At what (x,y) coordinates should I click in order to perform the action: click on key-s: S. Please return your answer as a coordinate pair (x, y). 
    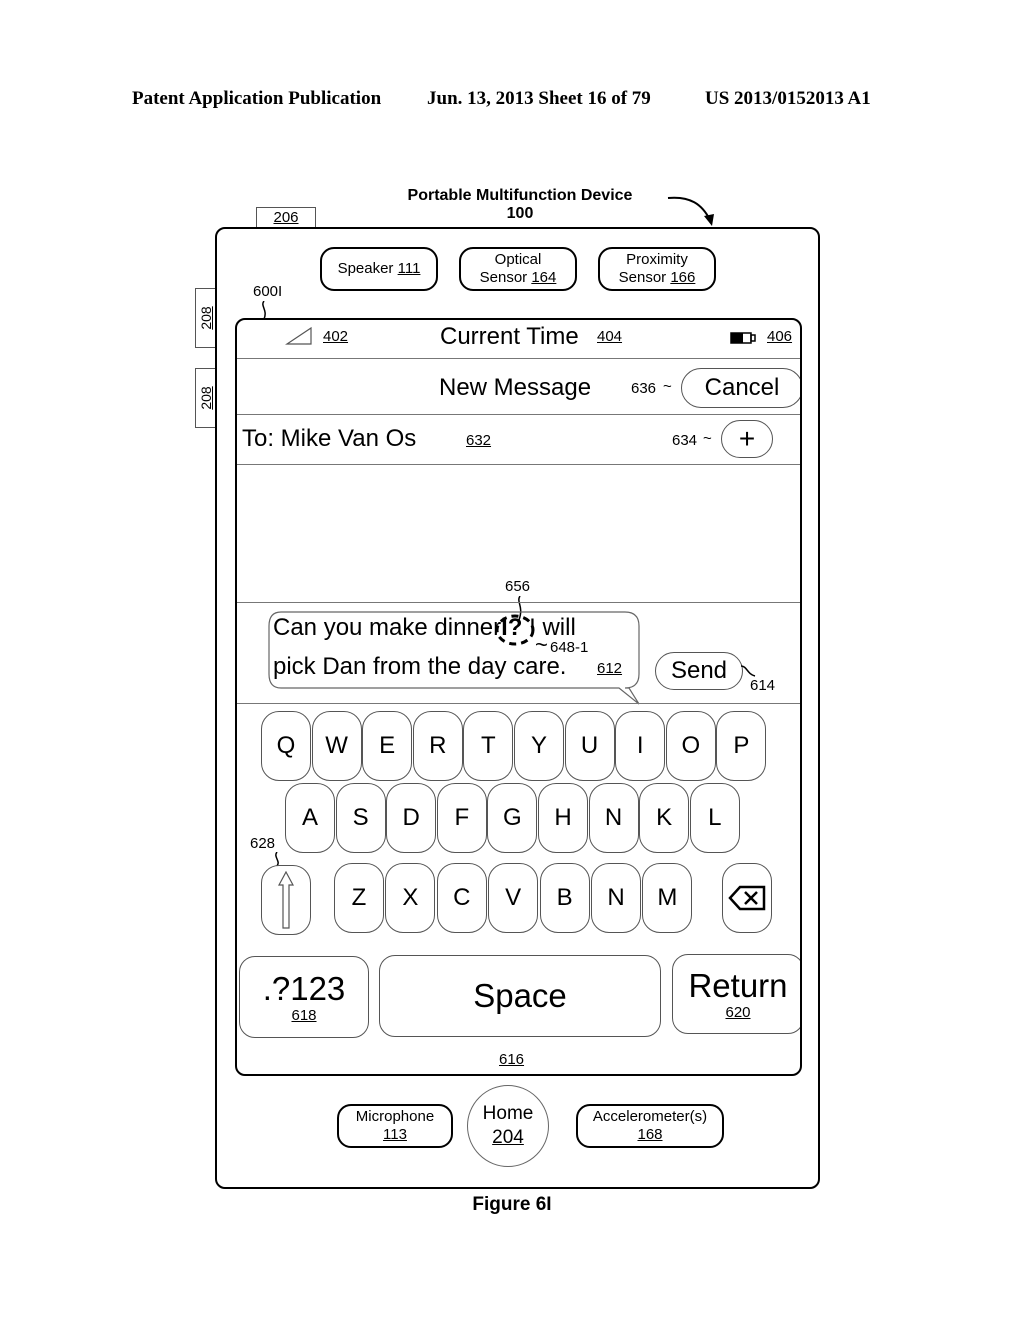
    Looking at the image, I should click on (360, 818).